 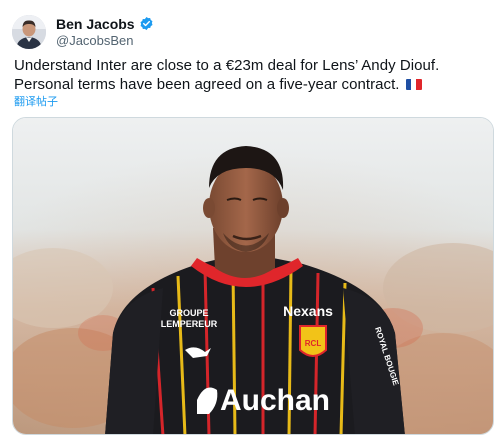 What do you see at coordinates (308, 311) in the screenshot?
I see `jersey-sponsor-right: Nexans` at bounding box center [308, 311].